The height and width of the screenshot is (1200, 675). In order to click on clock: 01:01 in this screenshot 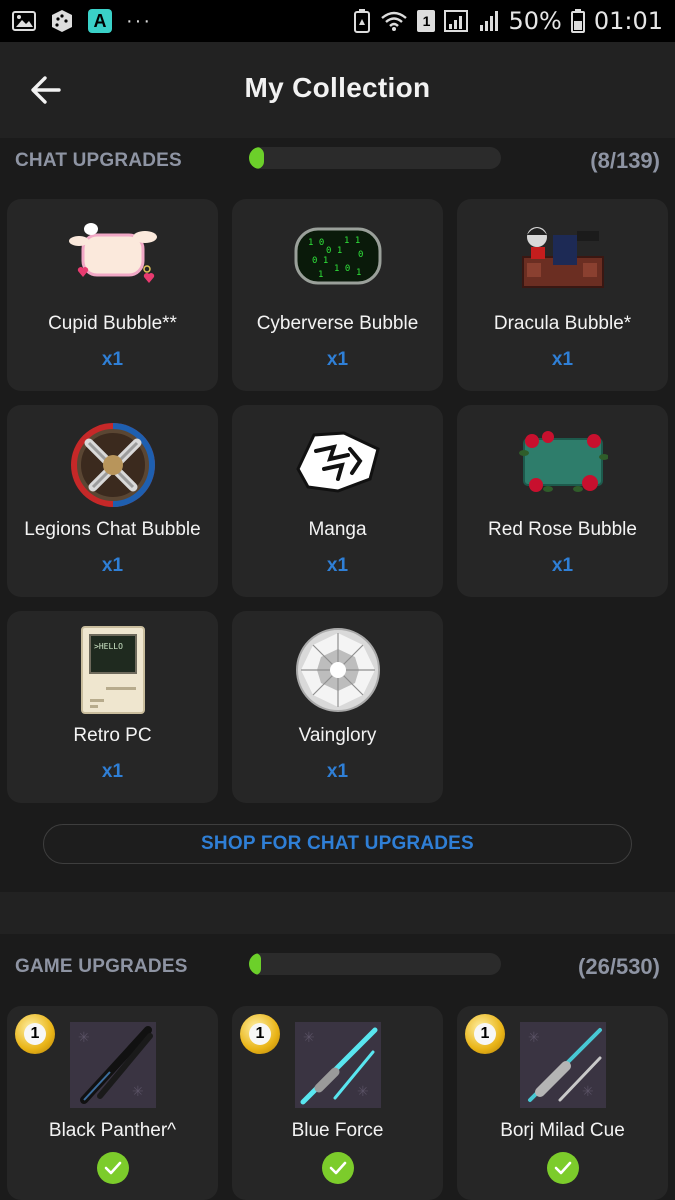, I will do `click(628, 21)`.